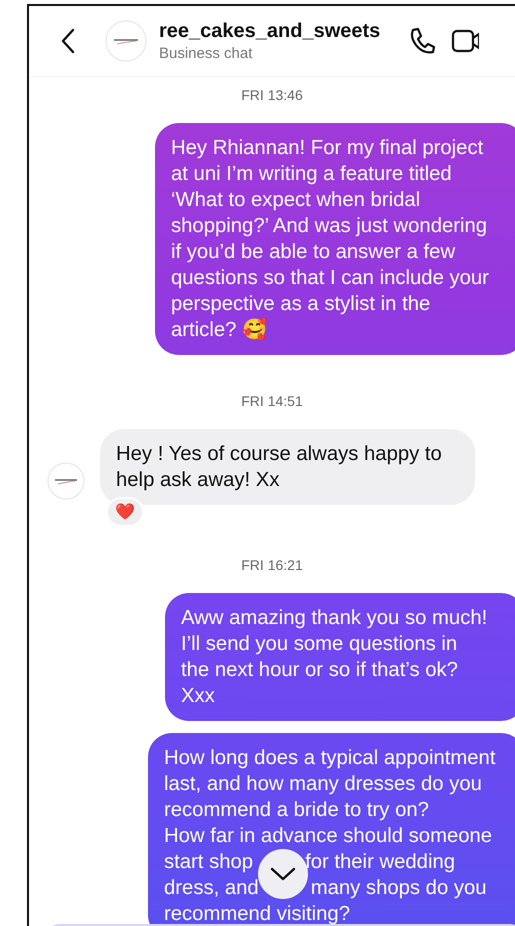 The image size is (515, 926). What do you see at coordinates (287, 467) in the screenshot?
I see `received-message: Hey ! Yes of course always happy to help ask away! Xx` at bounding box center [287, 467].